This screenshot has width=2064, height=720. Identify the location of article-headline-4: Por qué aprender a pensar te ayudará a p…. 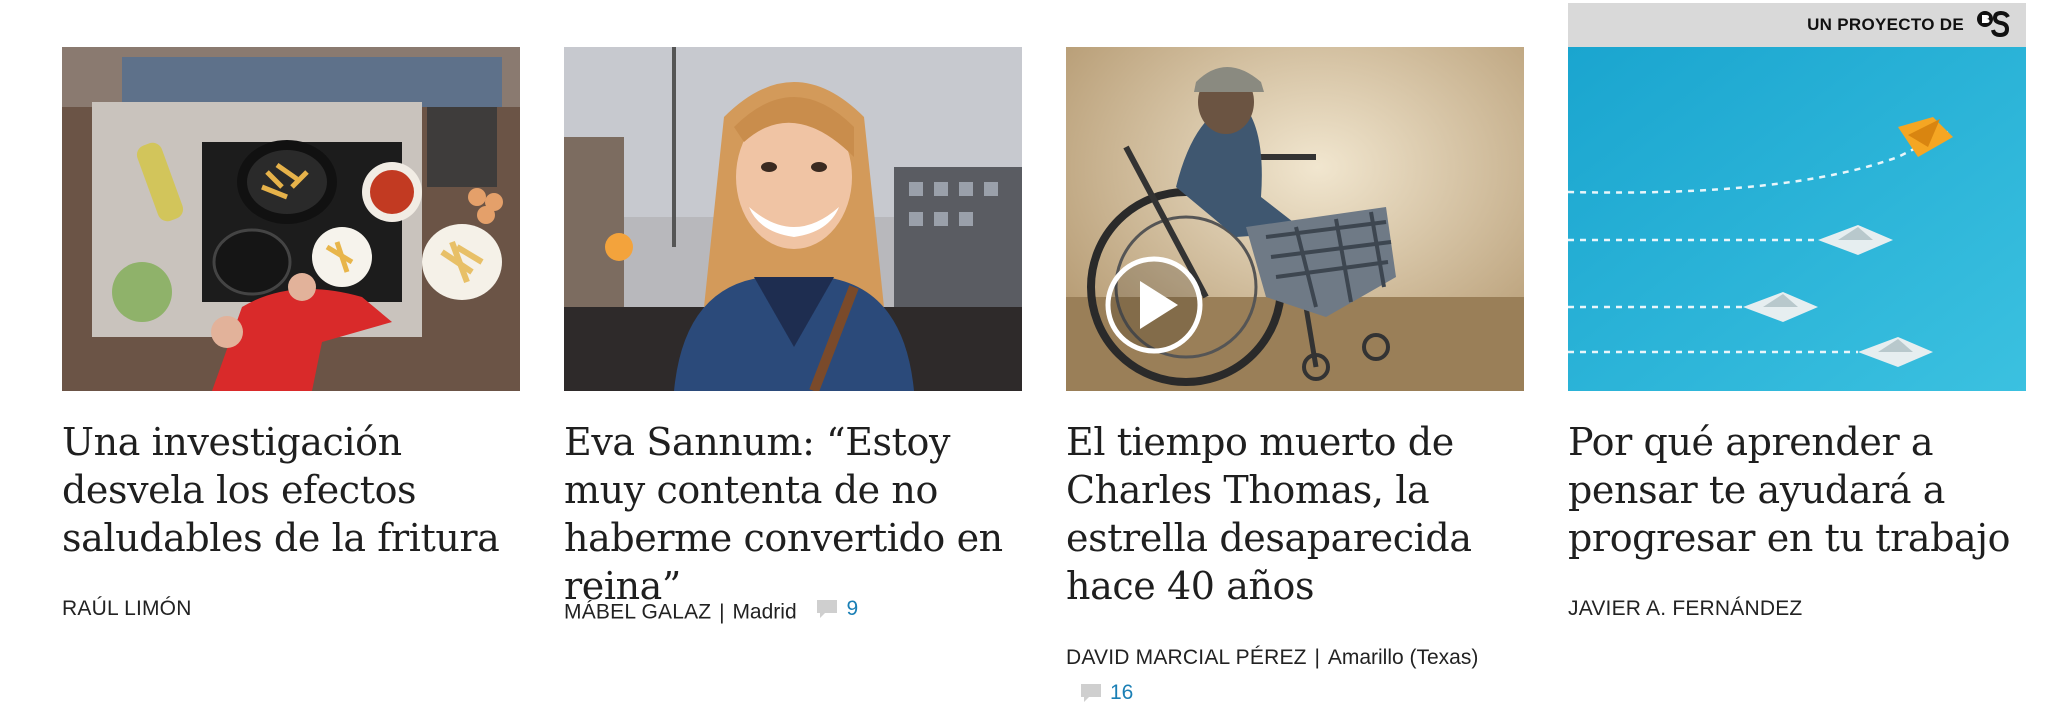
(1797, 490).